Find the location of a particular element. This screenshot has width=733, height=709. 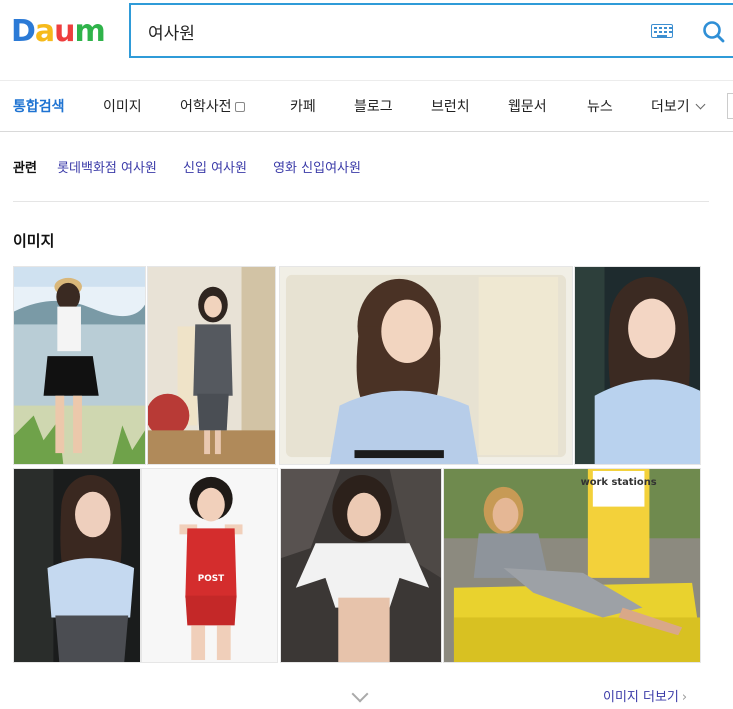

search-query: 여사원 is located at coordinates (171, 34).